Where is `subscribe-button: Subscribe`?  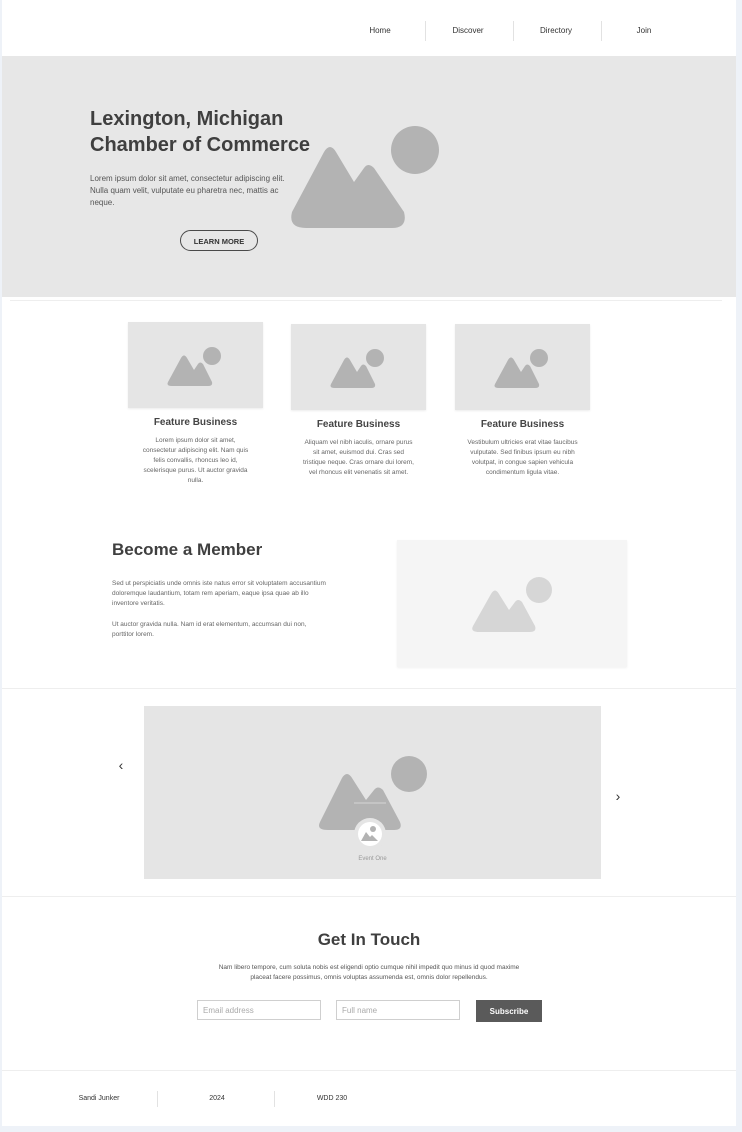
subscribe-button: Subscribe is located at coordinates (509, 1011).